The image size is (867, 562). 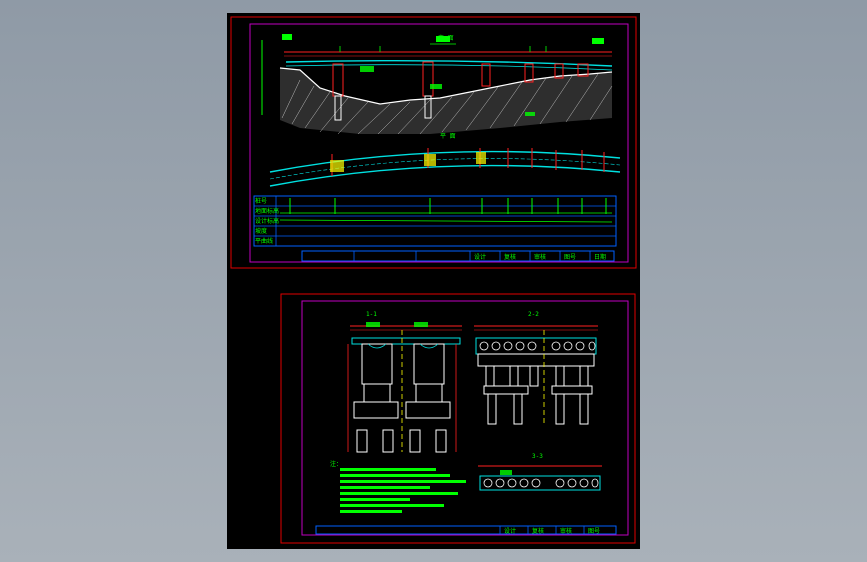 I want to click on sheet-1-title-block-label-4: 日期, so click(x=600, y=257).